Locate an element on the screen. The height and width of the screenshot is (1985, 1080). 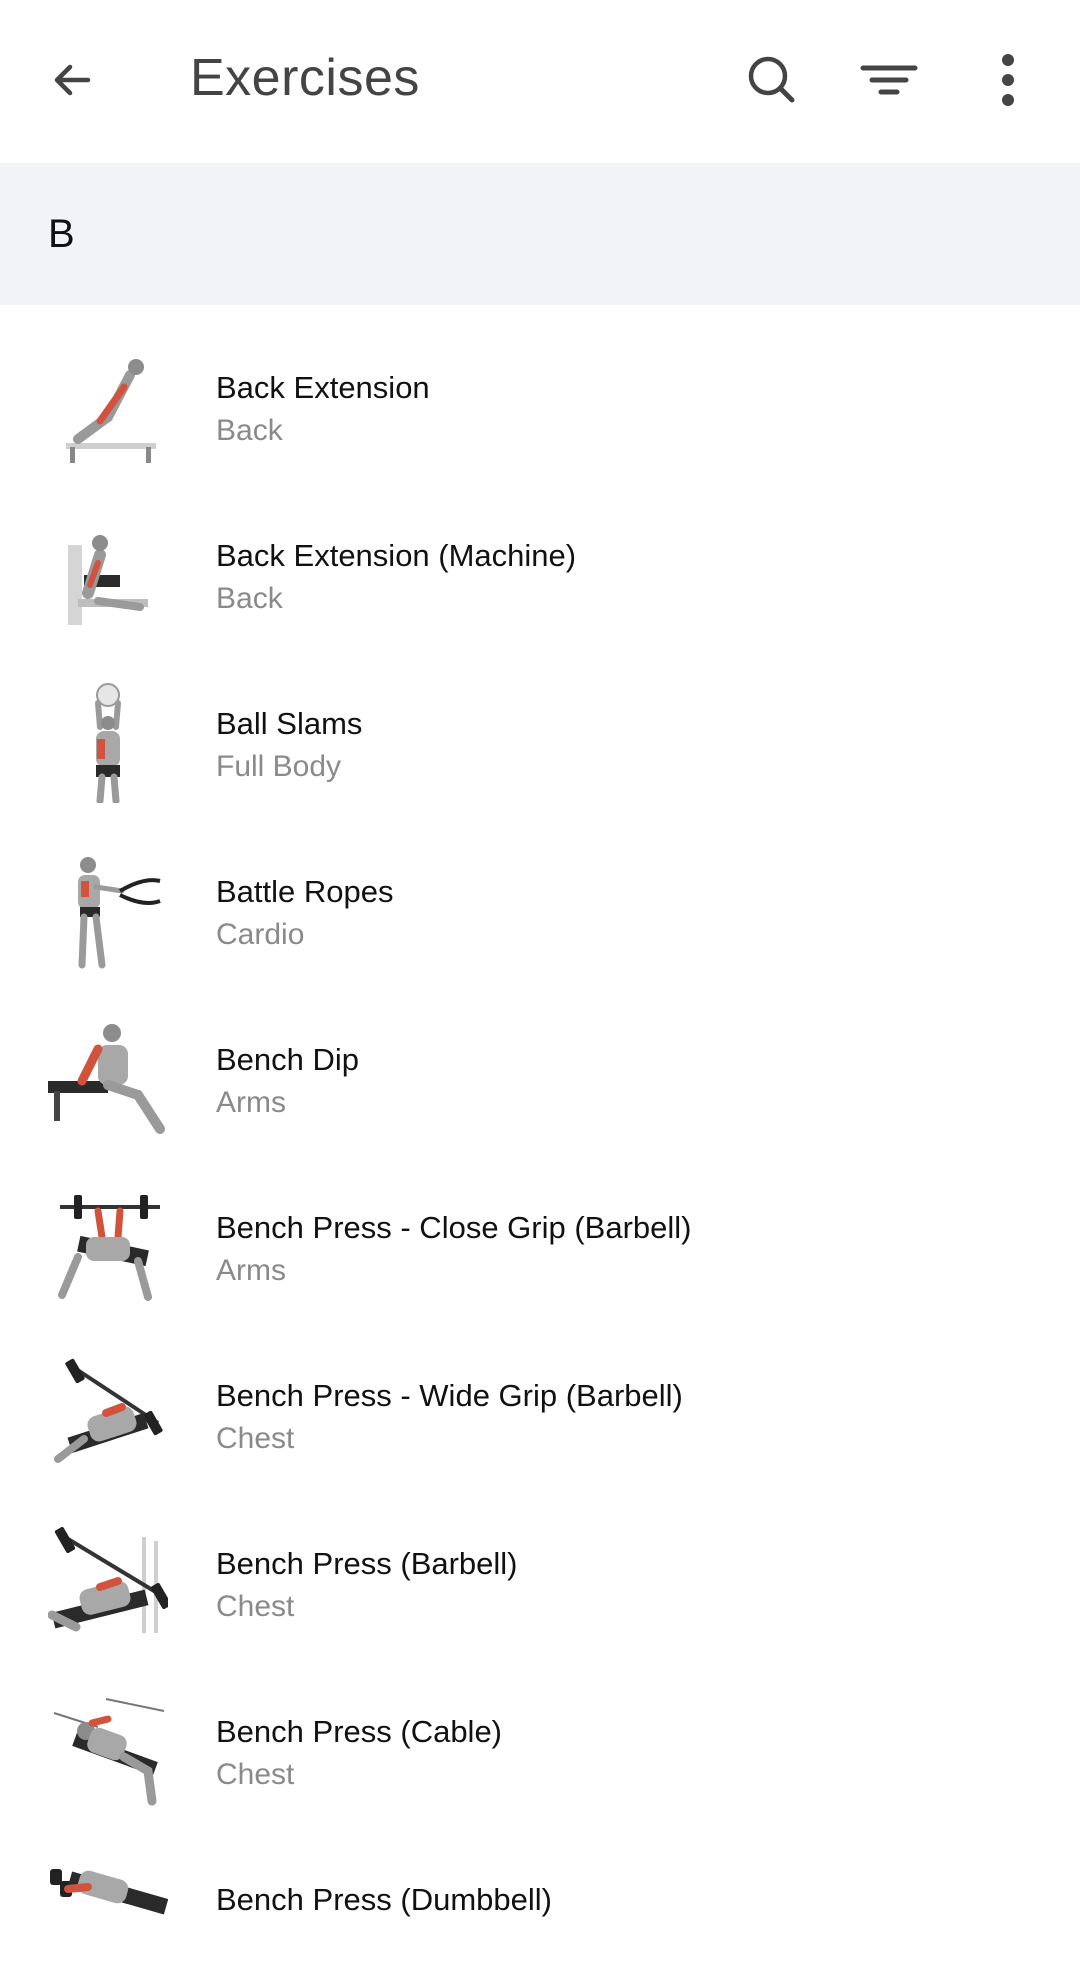
exercise-row: Back Extension (Machine) Back is located at coordinates (540, 557).